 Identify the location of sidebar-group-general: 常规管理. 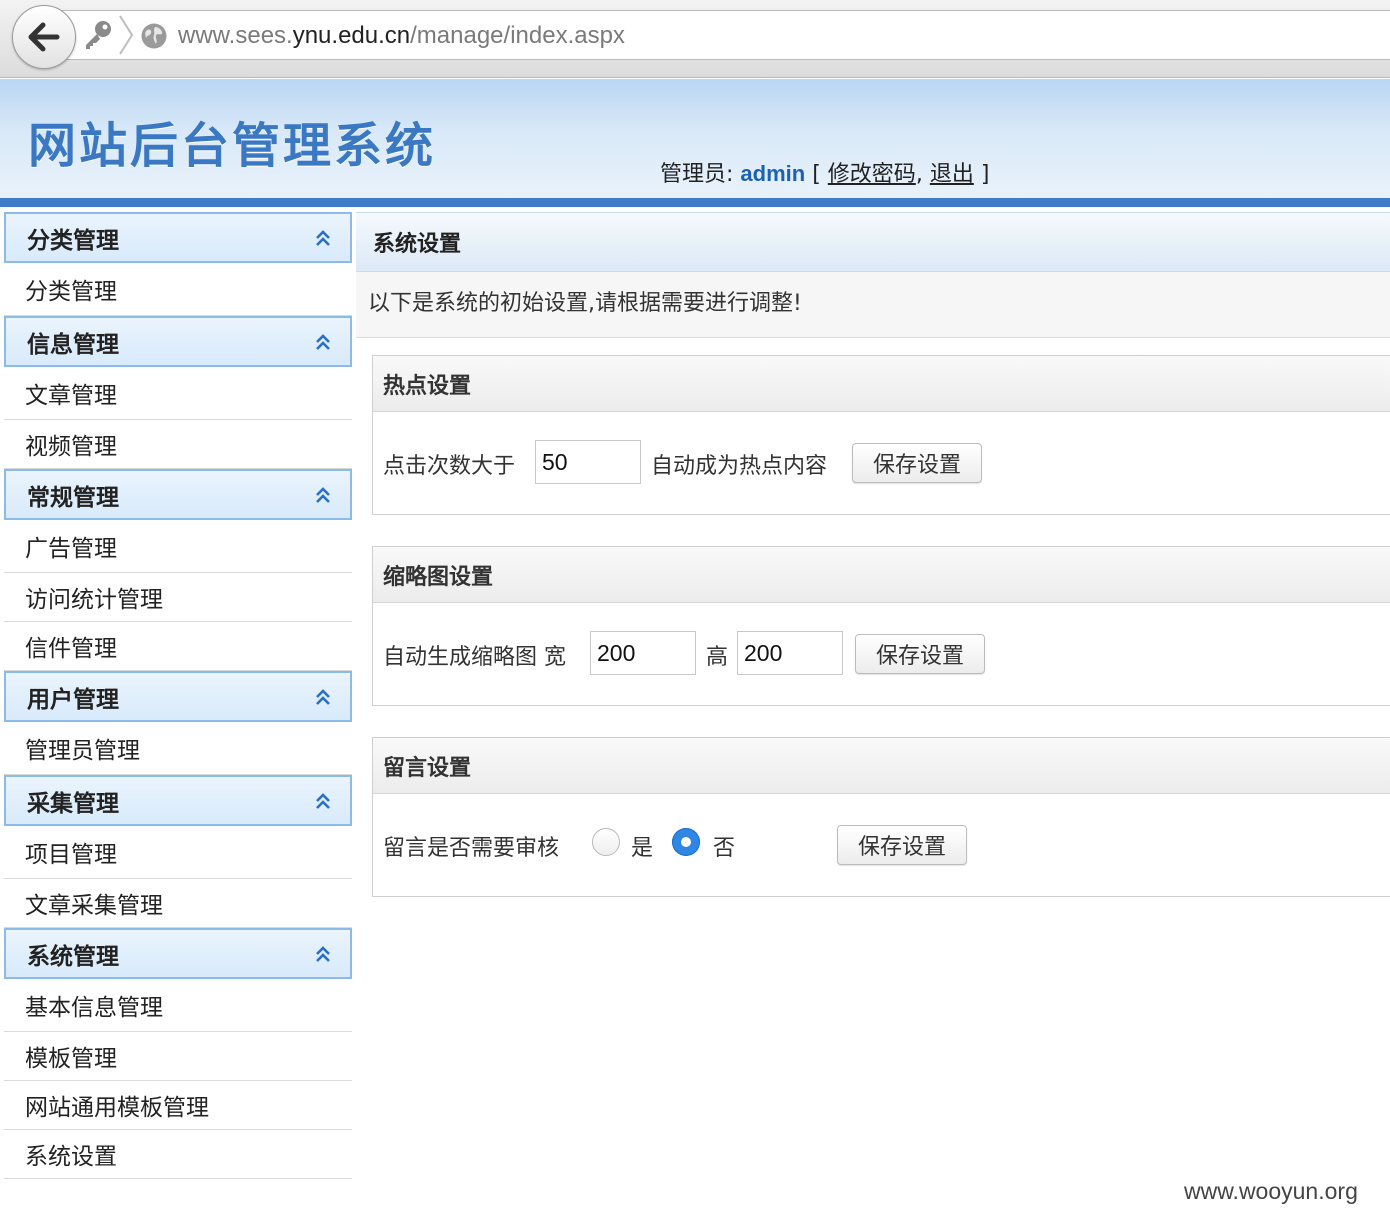
(178, 494).